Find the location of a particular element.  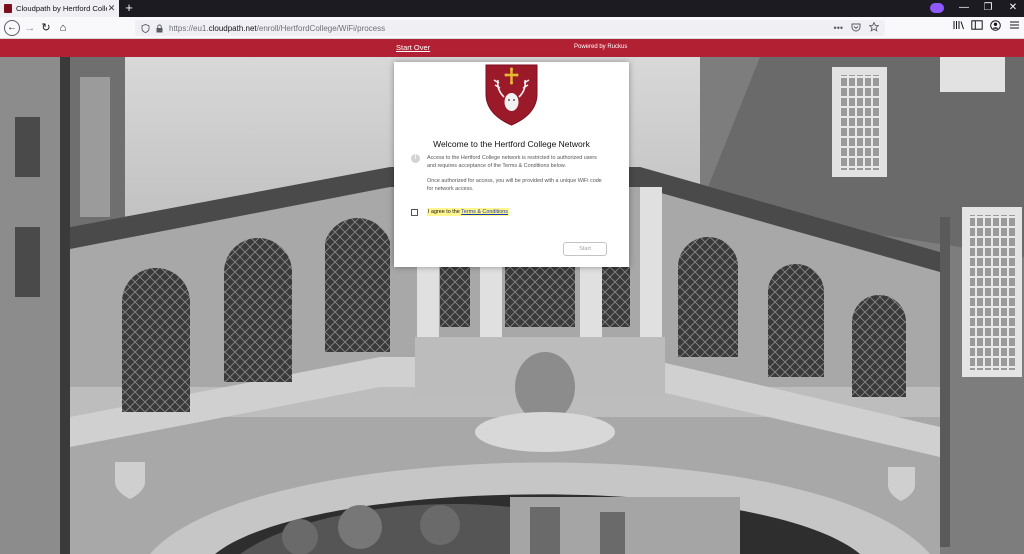

start-button: Start is located at coordinates (585, 249).